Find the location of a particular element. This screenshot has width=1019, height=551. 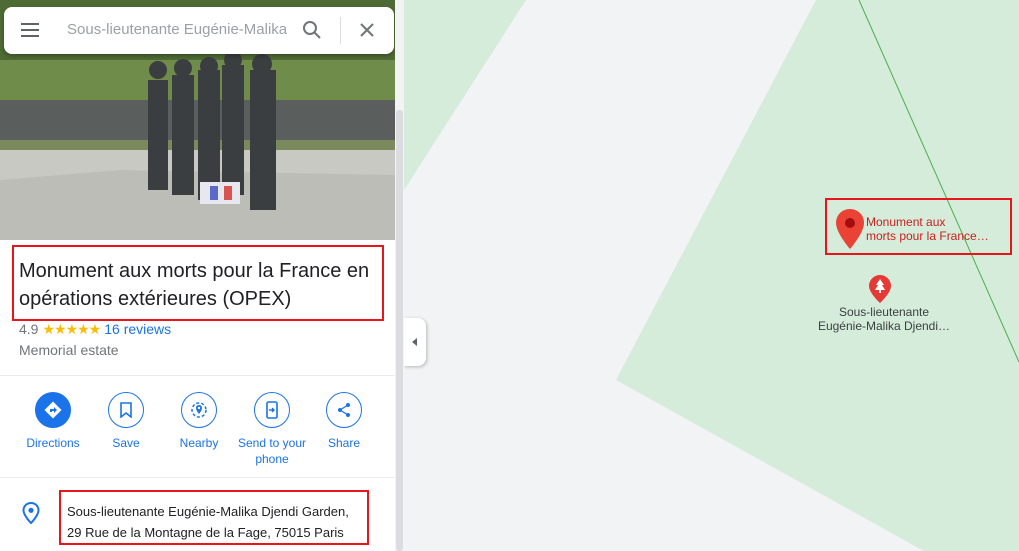

directions-button: Directions is located at coordinates (53, 421).